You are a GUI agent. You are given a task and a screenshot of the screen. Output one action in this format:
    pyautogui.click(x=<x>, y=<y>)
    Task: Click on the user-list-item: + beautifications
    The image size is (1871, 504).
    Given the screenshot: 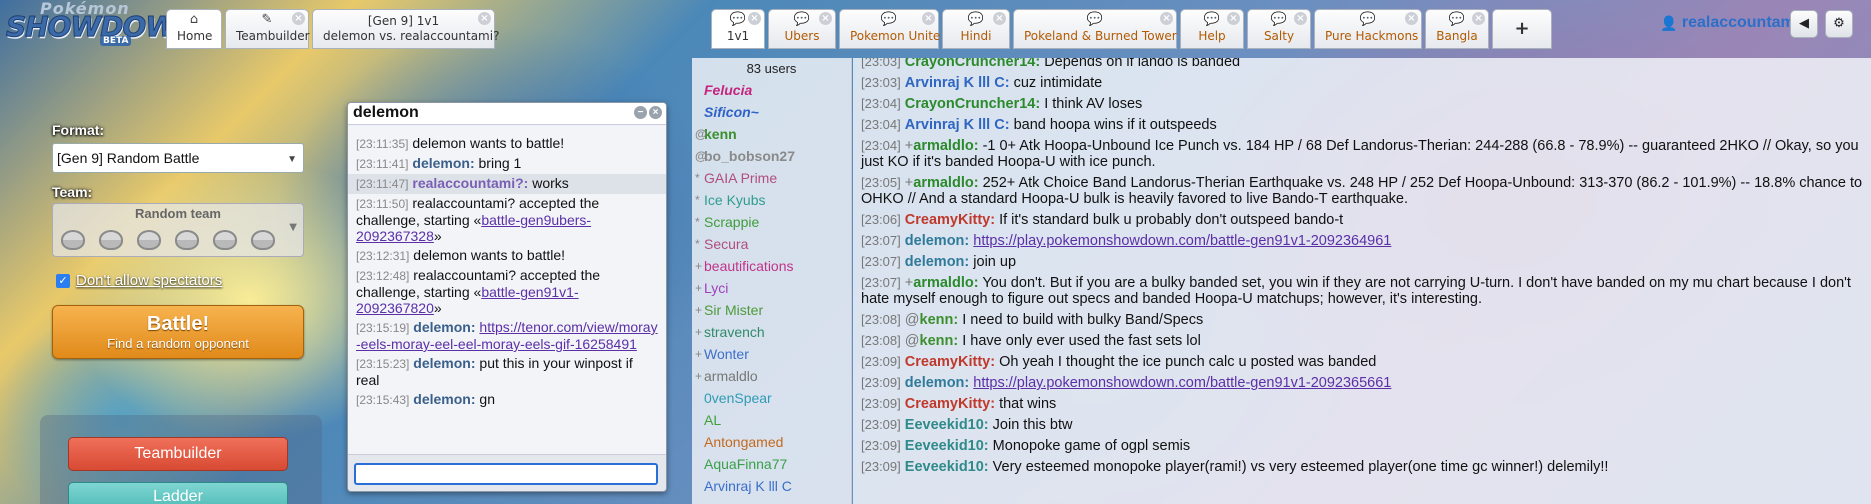 What is the action you would take?
    pyautogui.click(x=771, y=267)
    